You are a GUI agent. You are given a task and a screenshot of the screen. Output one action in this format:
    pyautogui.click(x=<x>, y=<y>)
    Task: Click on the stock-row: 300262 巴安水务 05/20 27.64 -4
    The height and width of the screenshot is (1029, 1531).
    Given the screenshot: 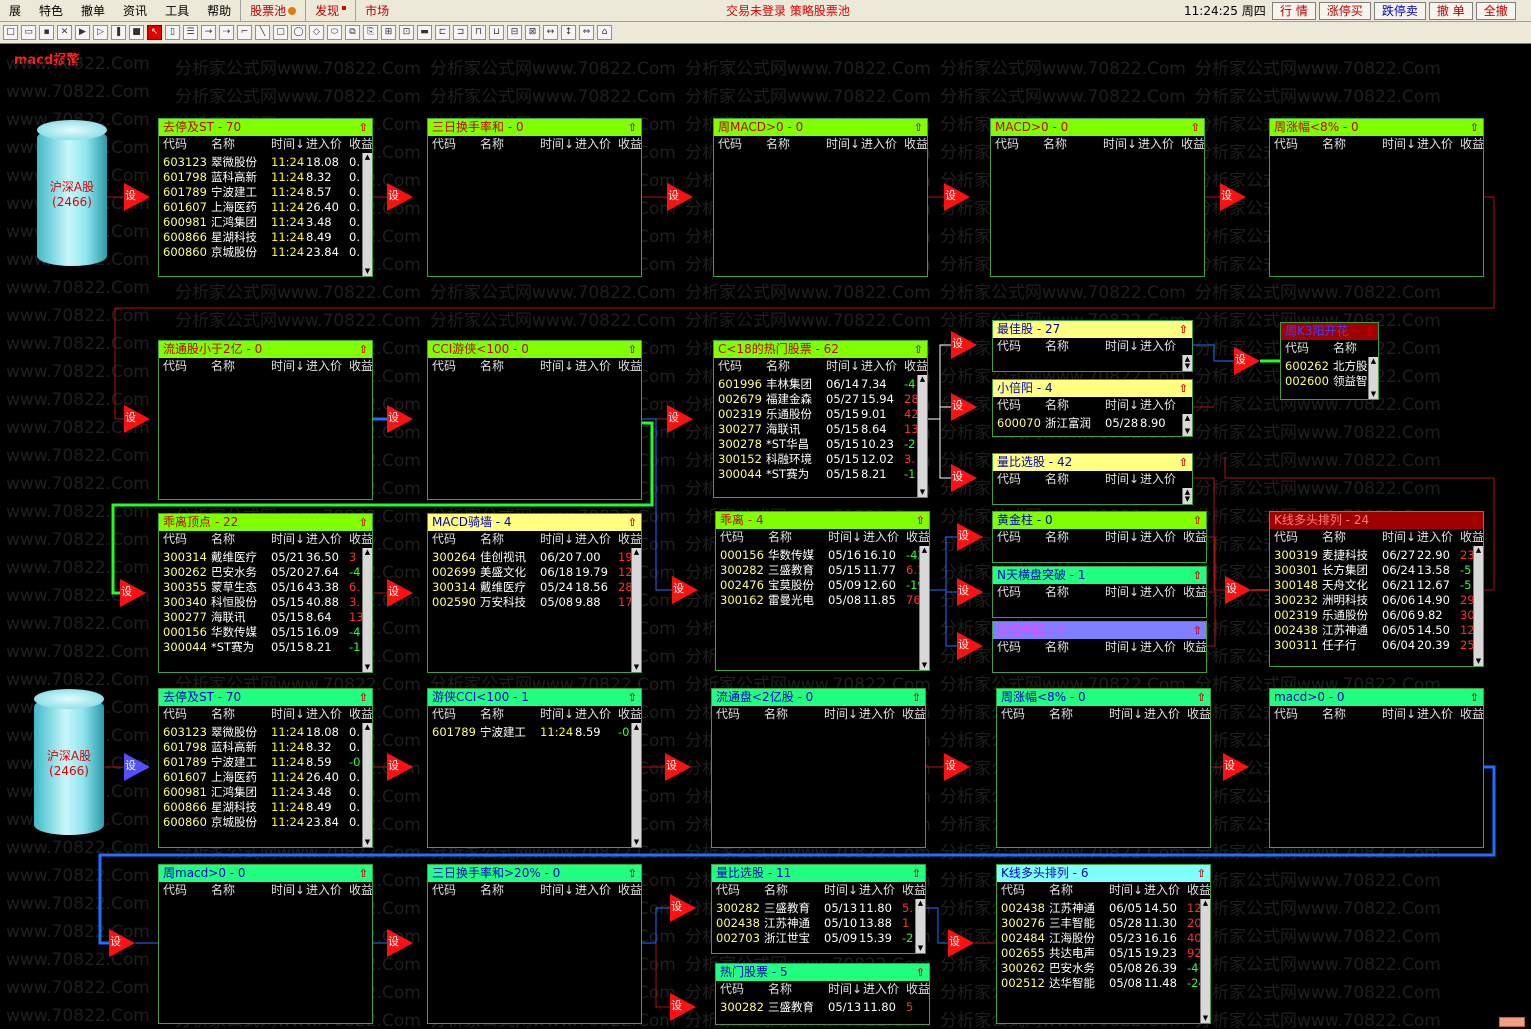 What is the action you would take?
    pyautogui.click(x=265, y=572)
    